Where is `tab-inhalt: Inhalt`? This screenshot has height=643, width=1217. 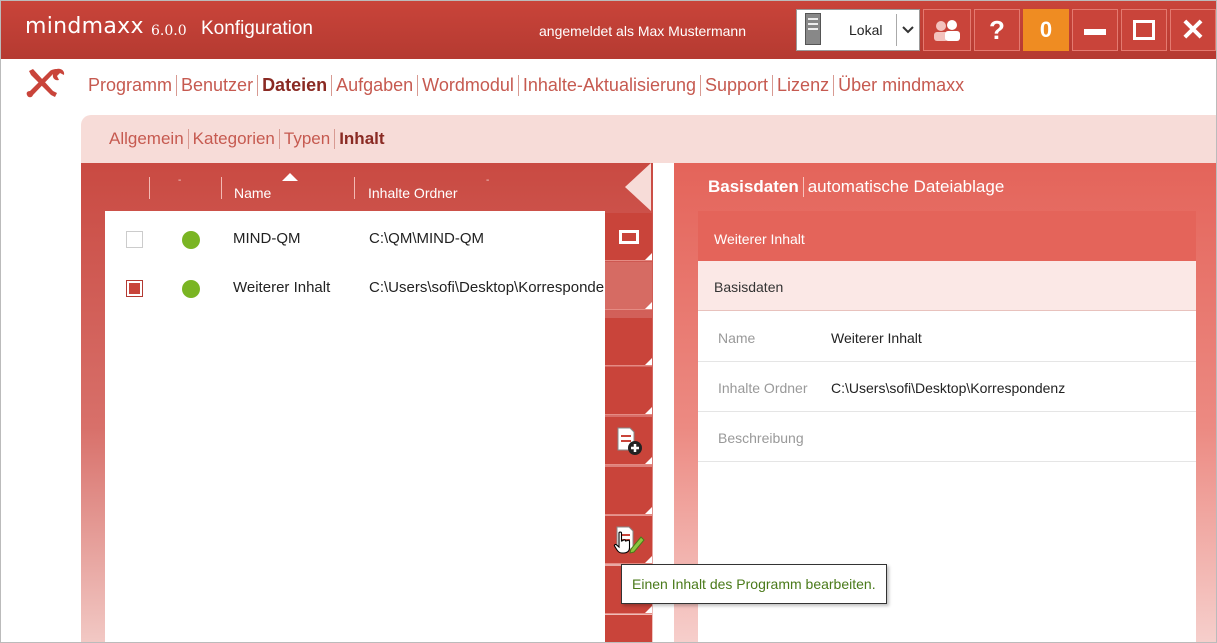 tab-inhalt: Inhalt is located at coordinates (361, 139).